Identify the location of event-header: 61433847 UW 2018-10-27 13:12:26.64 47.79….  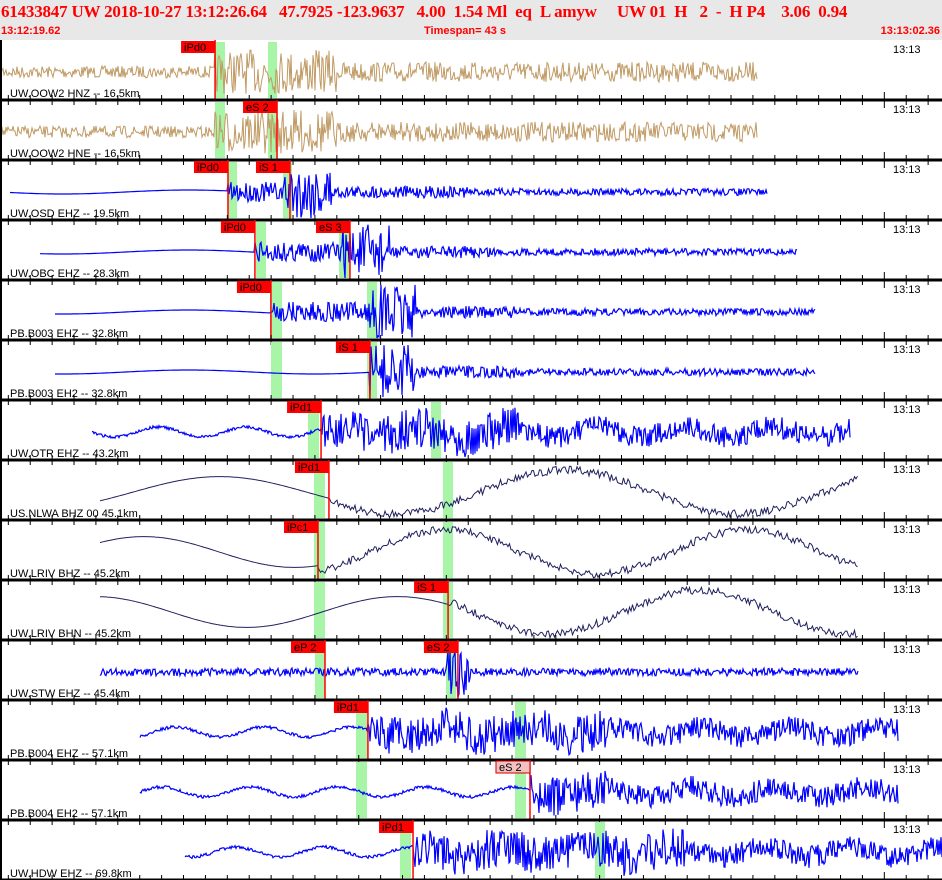
(471, 20).